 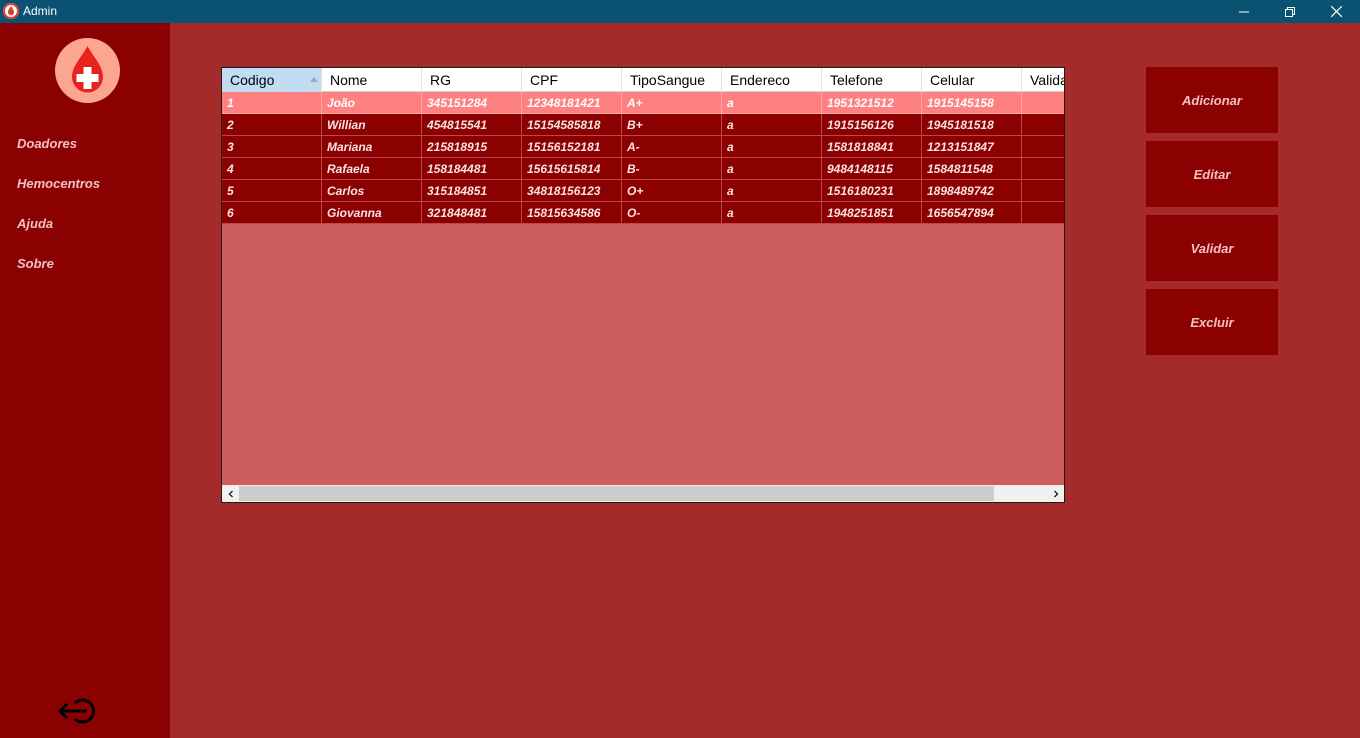 What do you see at coordinates (972, 191) in the screenshot?
I see `cell-celular: 1898489742` at bounding box center [972, 191].